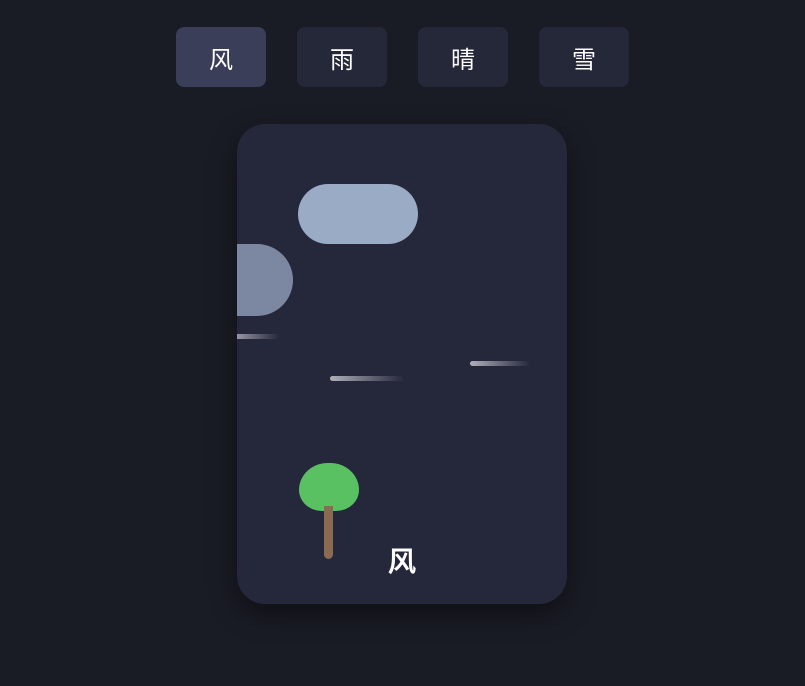  What do you see at coordinates (584, 57) in the screenshot?
I see `tab-snow: 雪` at bounding box center [584, 57].